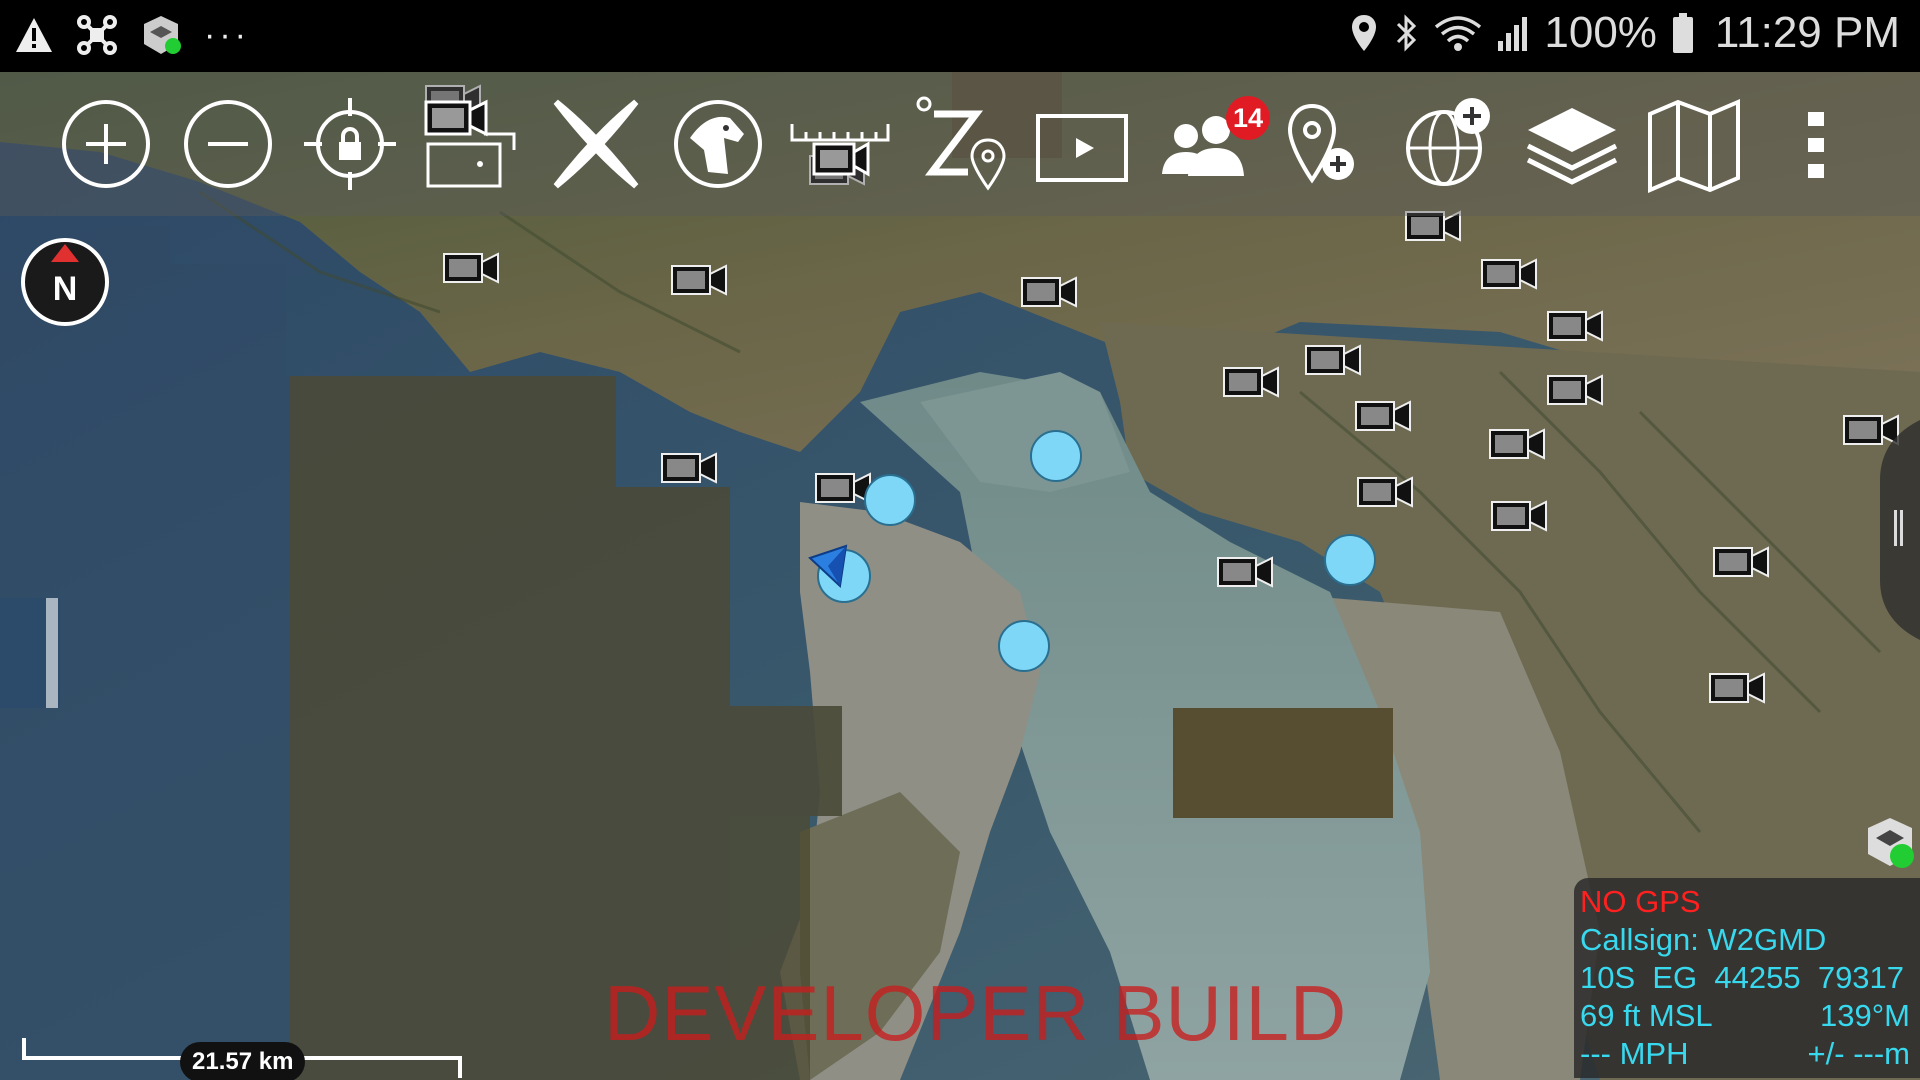 The width and height of the screenshot is (1920, 1080). I want to click on layers-icon, so click(1572, 146).